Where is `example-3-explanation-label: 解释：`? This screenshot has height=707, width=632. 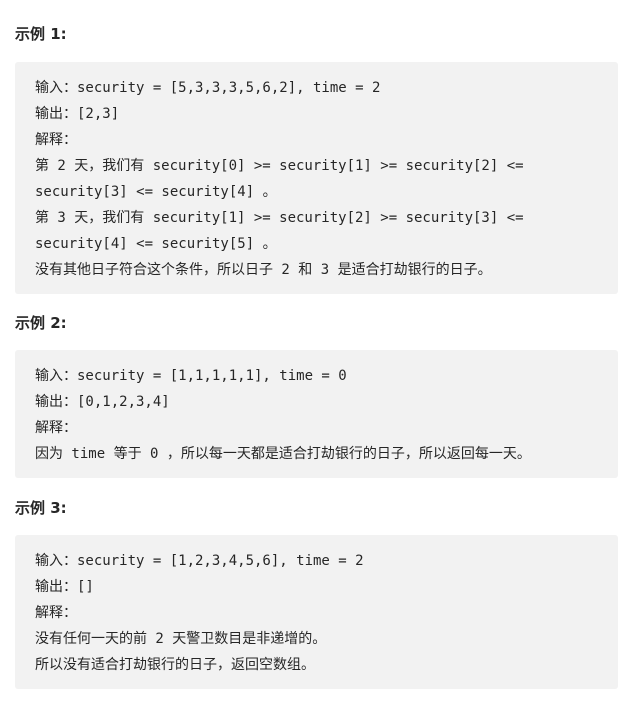
example-3-explanation-label: 解释： is located at coordinates (56, 613).